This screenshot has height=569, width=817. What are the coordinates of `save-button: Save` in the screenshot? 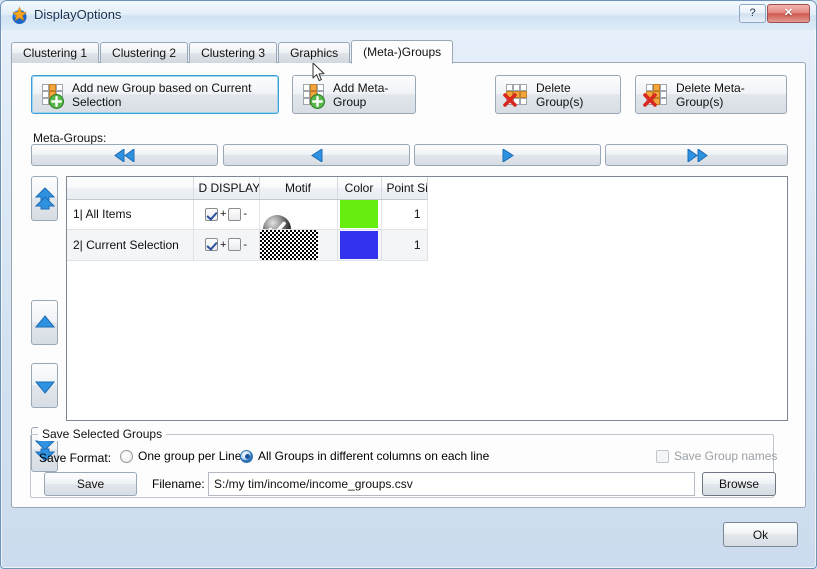 It's located at (90, 484).